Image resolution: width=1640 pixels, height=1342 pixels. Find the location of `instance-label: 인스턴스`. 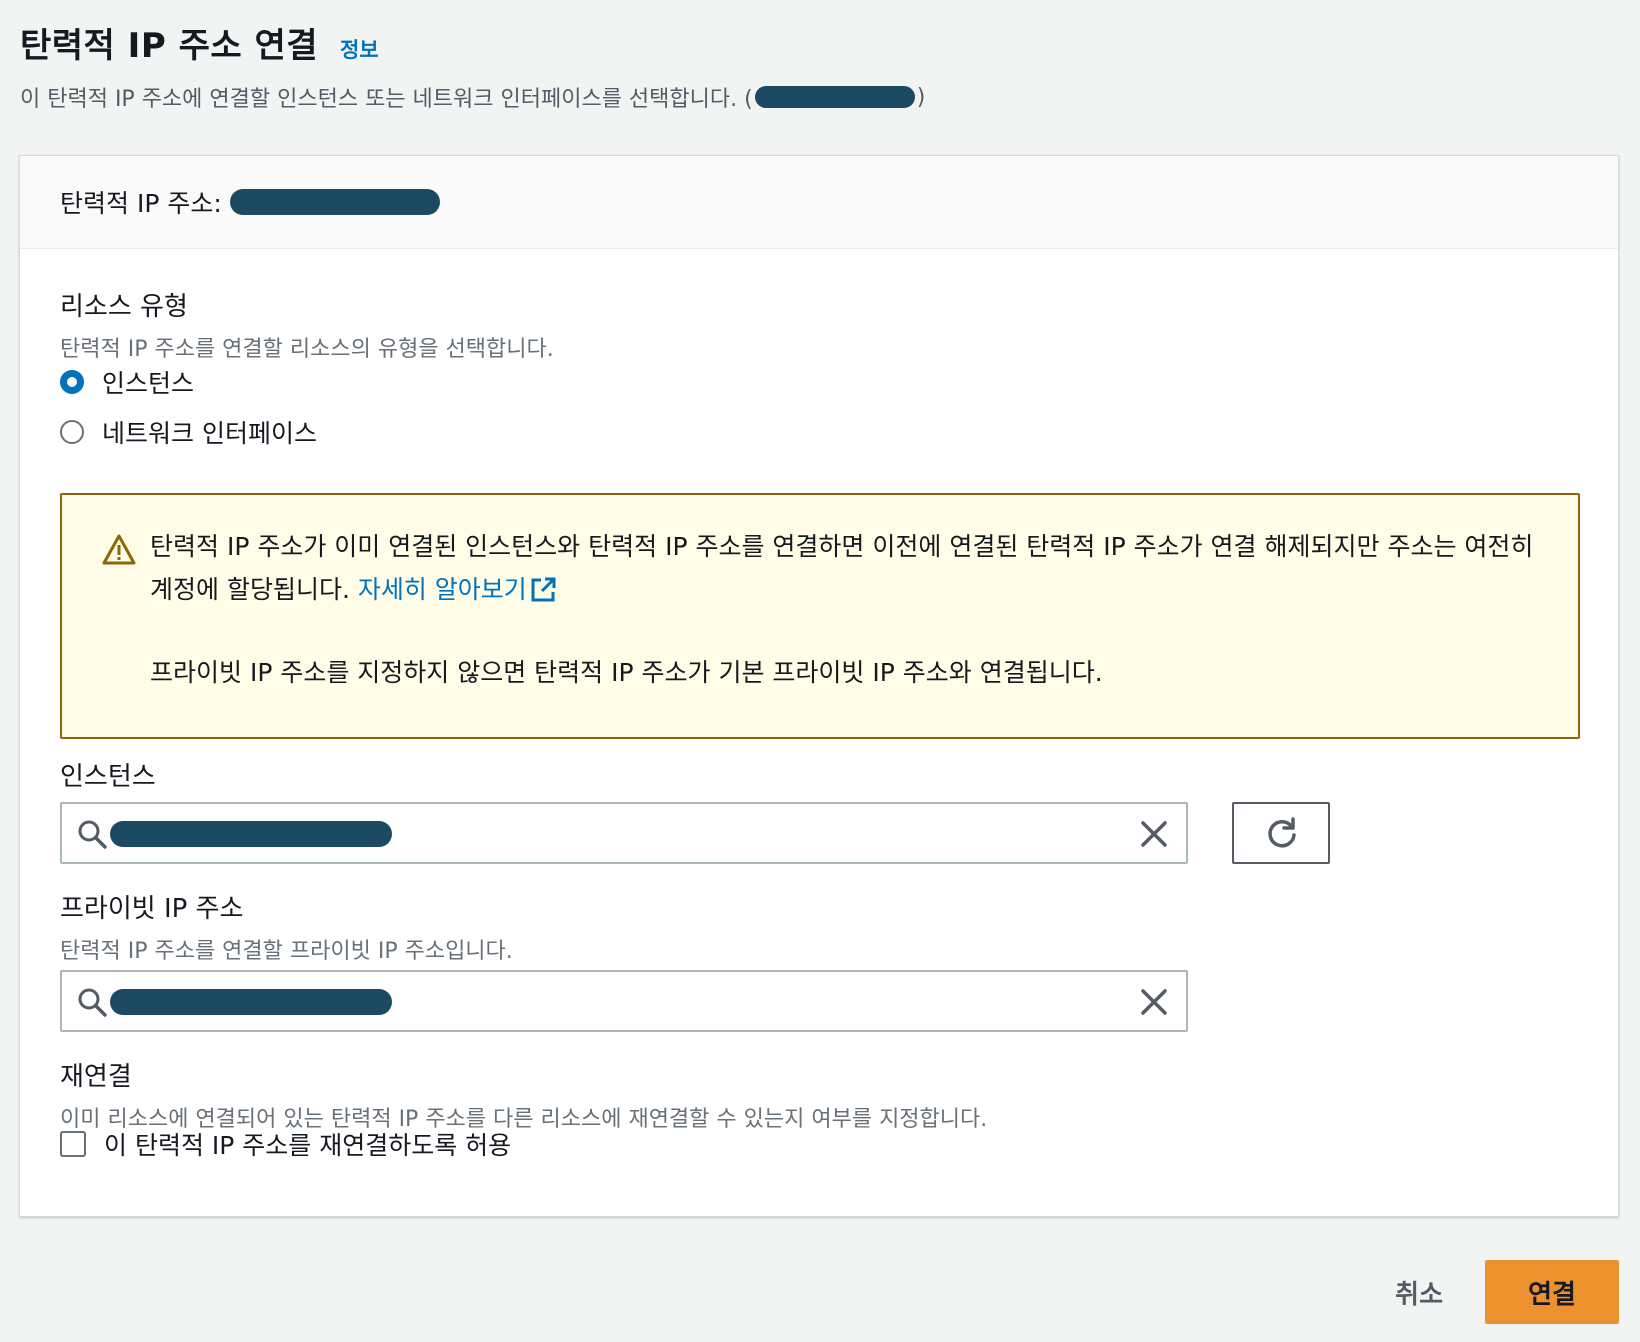

instance-label: 인스턴스 is located at coordinates (108, 777).